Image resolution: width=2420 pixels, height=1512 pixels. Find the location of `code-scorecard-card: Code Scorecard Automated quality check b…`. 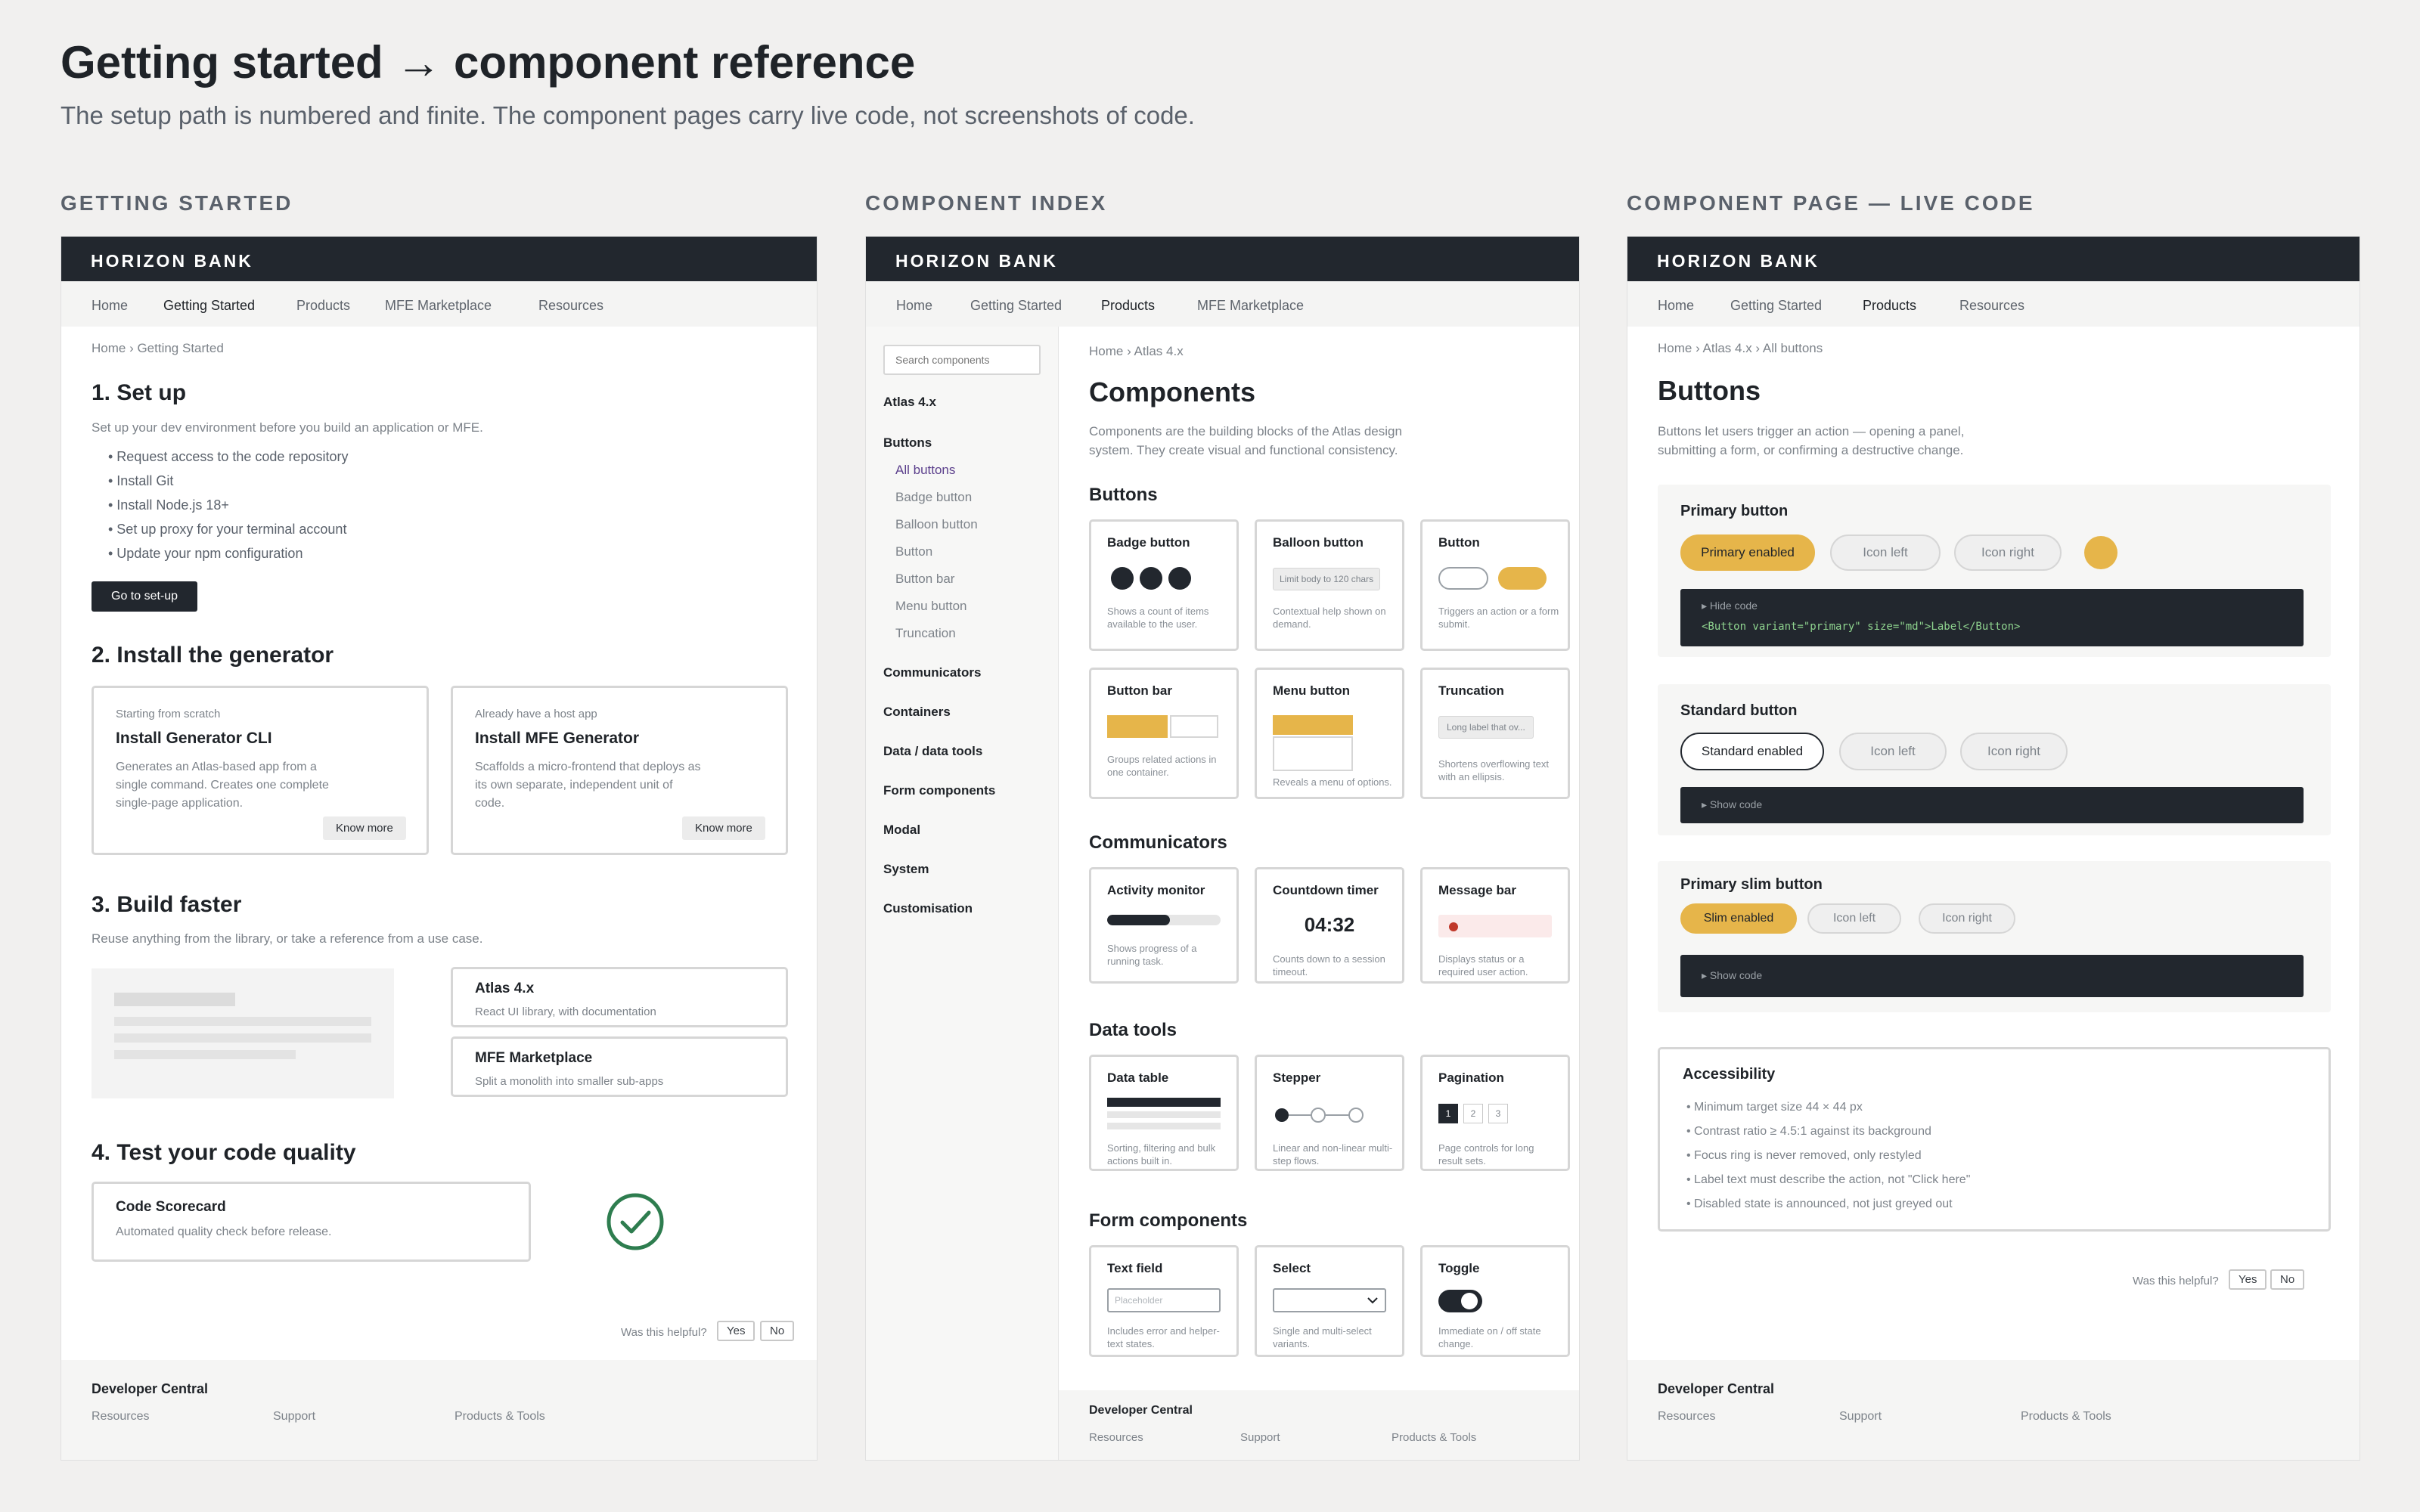

code-scorecard-card: Code Scorecard Automated quality check b… is located at coordinates (311, 1222).